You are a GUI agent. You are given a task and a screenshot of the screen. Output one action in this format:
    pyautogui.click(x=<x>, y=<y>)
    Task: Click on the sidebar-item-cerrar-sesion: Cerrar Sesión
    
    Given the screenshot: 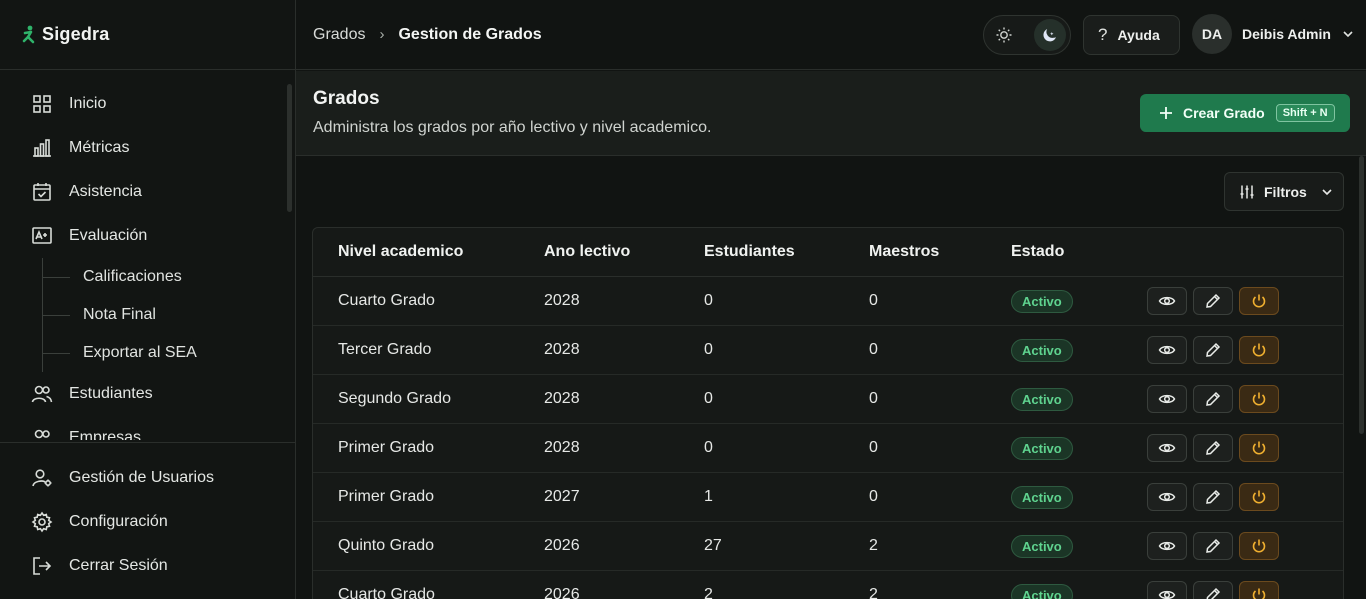 What is the action you would take?
    pyautogui.click(x=147, y=566)
    